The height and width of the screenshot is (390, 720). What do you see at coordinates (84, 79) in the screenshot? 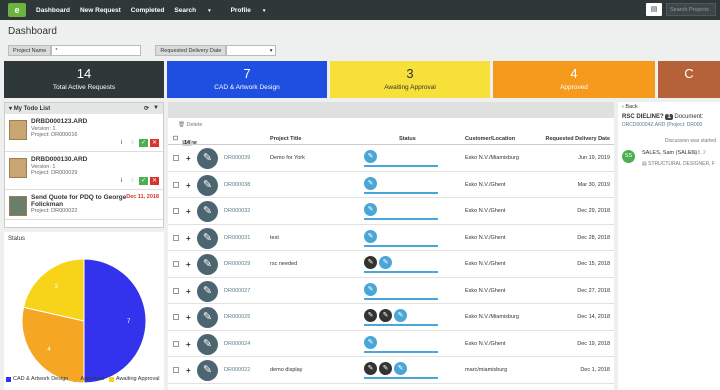
I see `tile-0: 14 Total Active Requests` at bounding box center [84, 79].